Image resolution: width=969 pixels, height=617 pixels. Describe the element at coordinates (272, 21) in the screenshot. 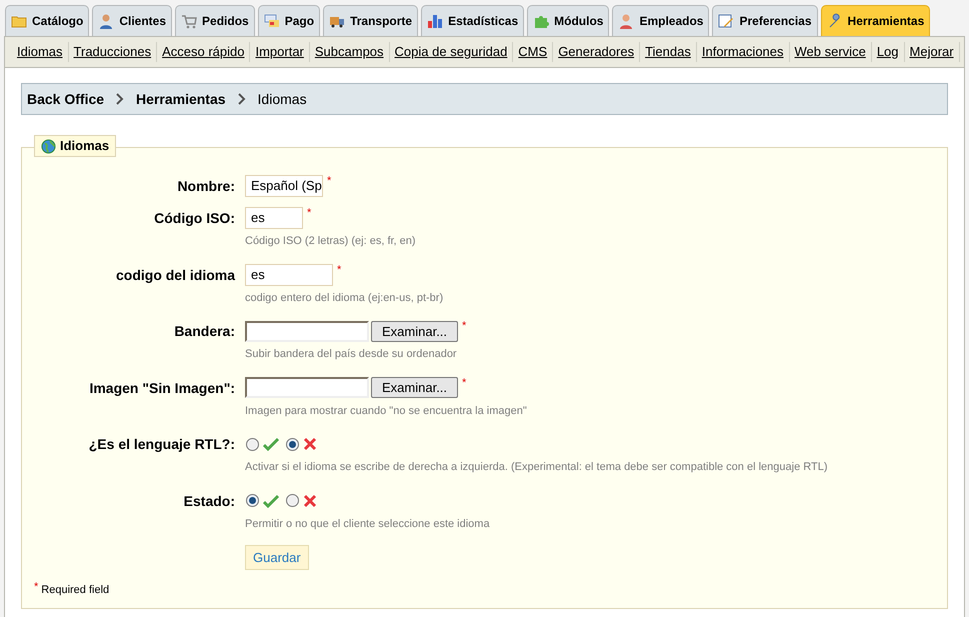

I see `card-icon` at that location.